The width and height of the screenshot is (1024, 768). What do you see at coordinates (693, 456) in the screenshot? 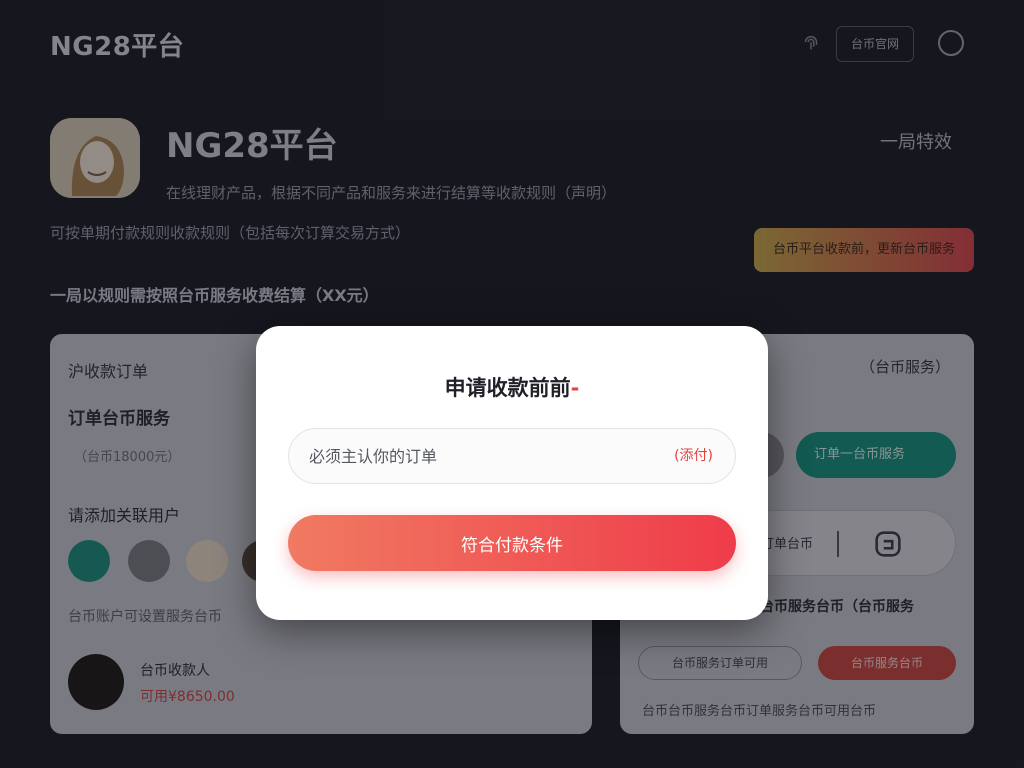
I see `attach-link: (添付)` at bounding box center [693, 456].